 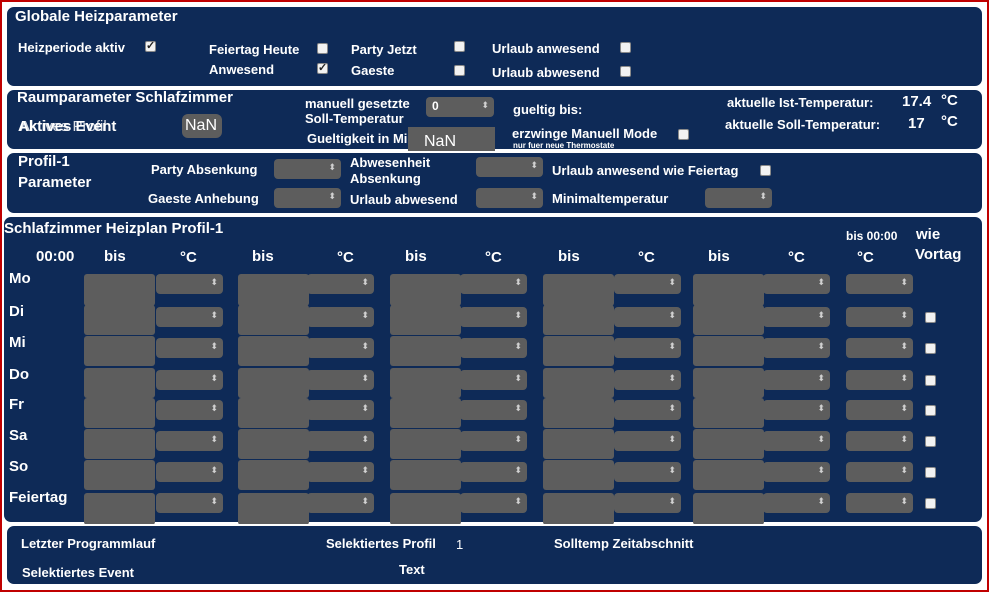 What do you see at coordinates (307, 169) in the screenshot?
I see `party-absenkung-select` at bounding box center [307, 169].